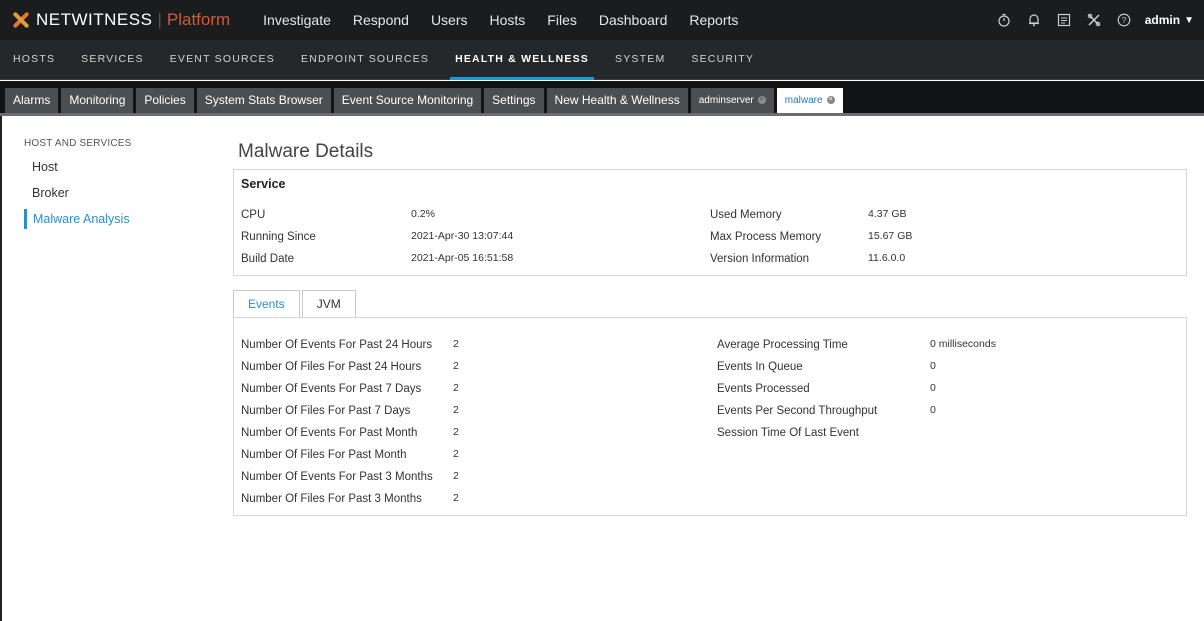  I want to click on top-nav-users: Users, so click(449, 20).